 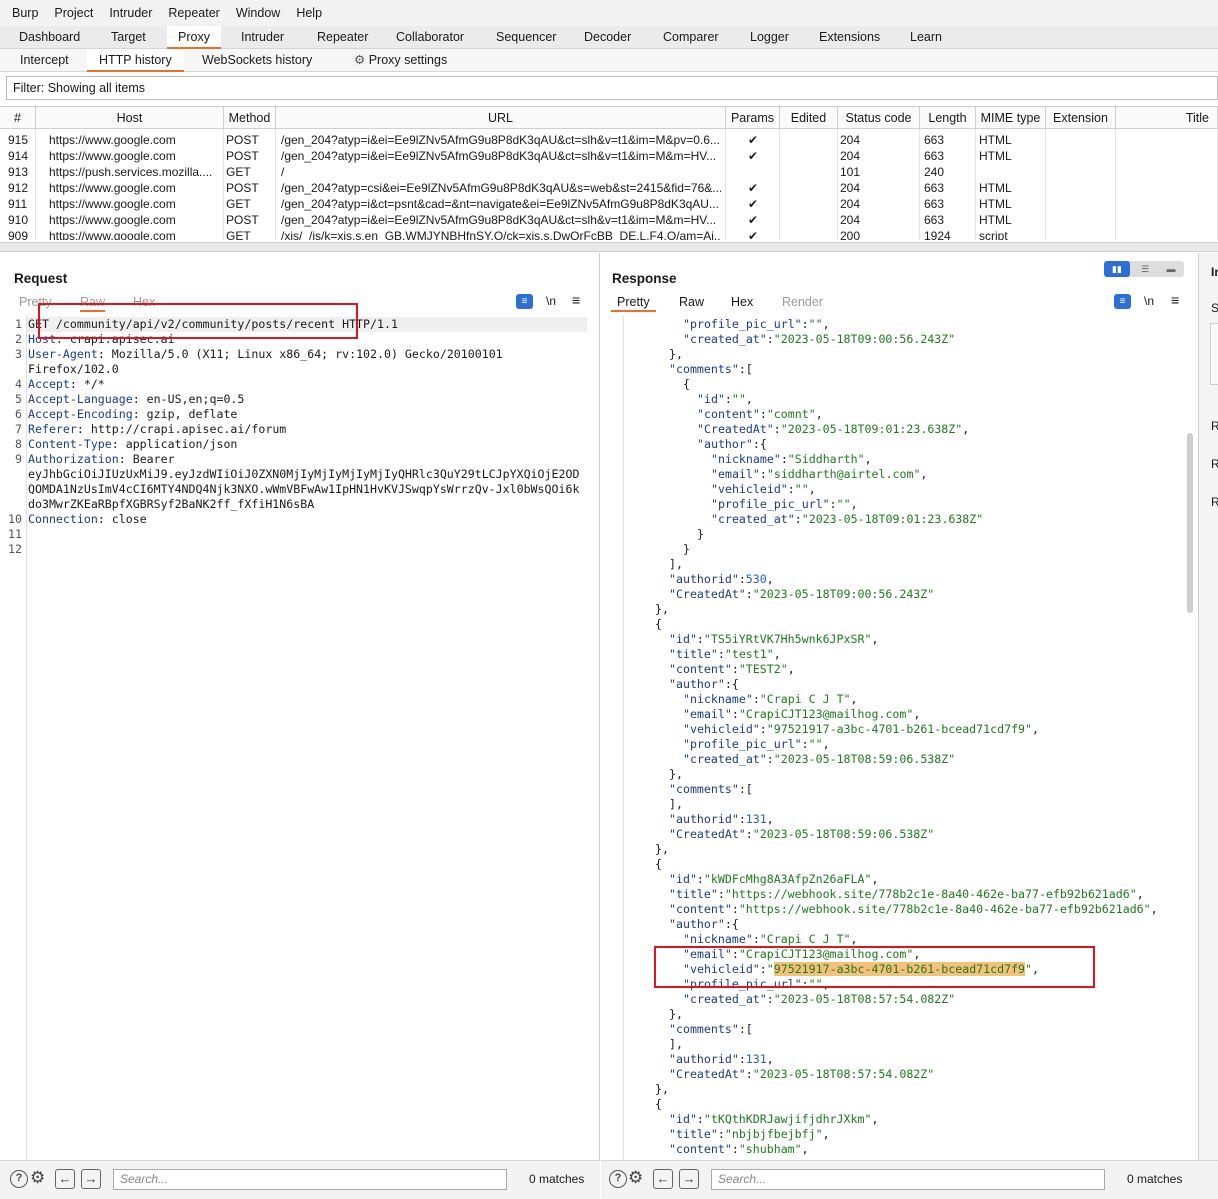 I want to click on line-number: 11, so click(x=15, y=534).